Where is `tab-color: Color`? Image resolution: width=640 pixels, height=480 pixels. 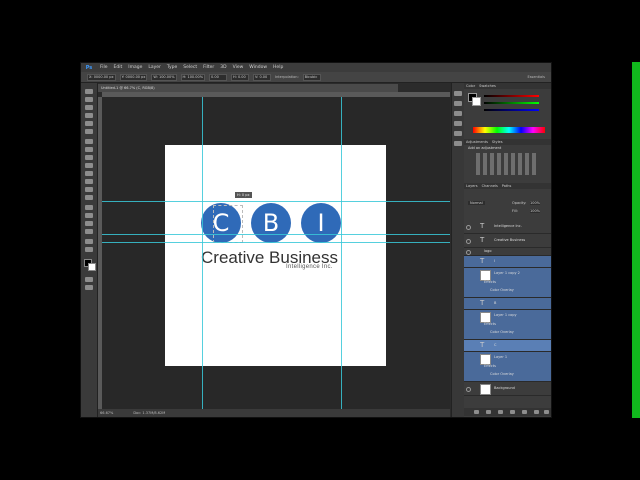
tab-color: Color is located at coordinates (470, 86).